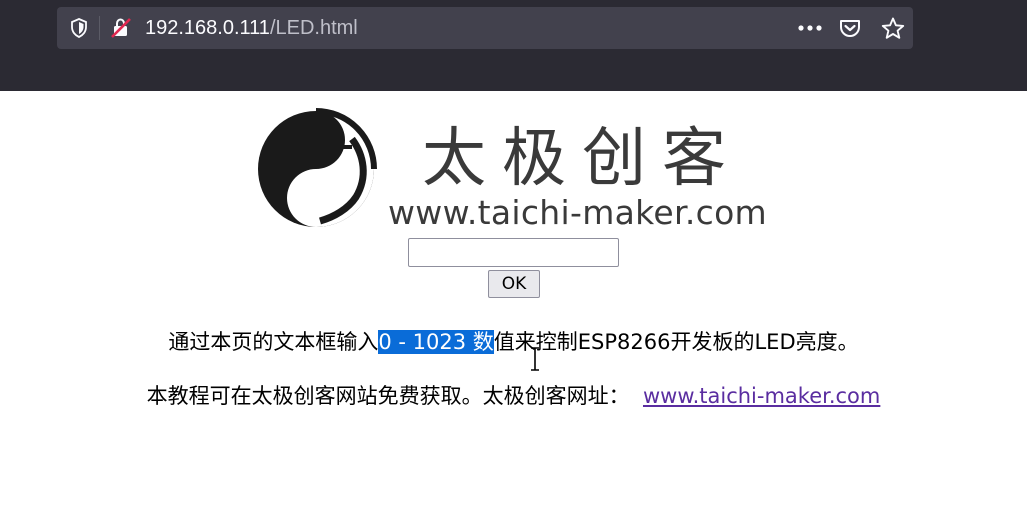  Describe the element at coordinates (485, 28) in the screenshot. I see `address-bar: 192.168.0.111/LED.html` at that location.